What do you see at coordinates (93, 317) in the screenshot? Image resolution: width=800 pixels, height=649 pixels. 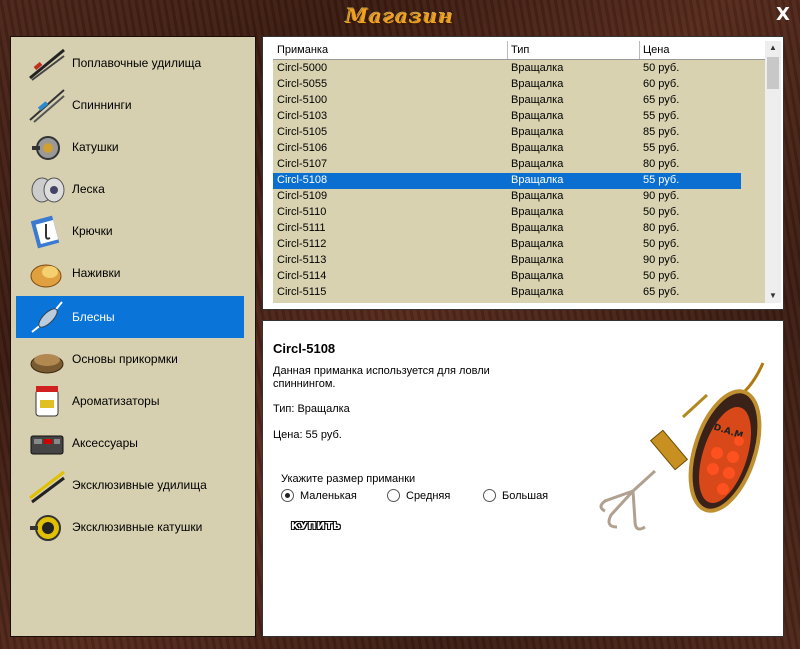 I see `category-label: Блесны` at bounding box center [93, 317].